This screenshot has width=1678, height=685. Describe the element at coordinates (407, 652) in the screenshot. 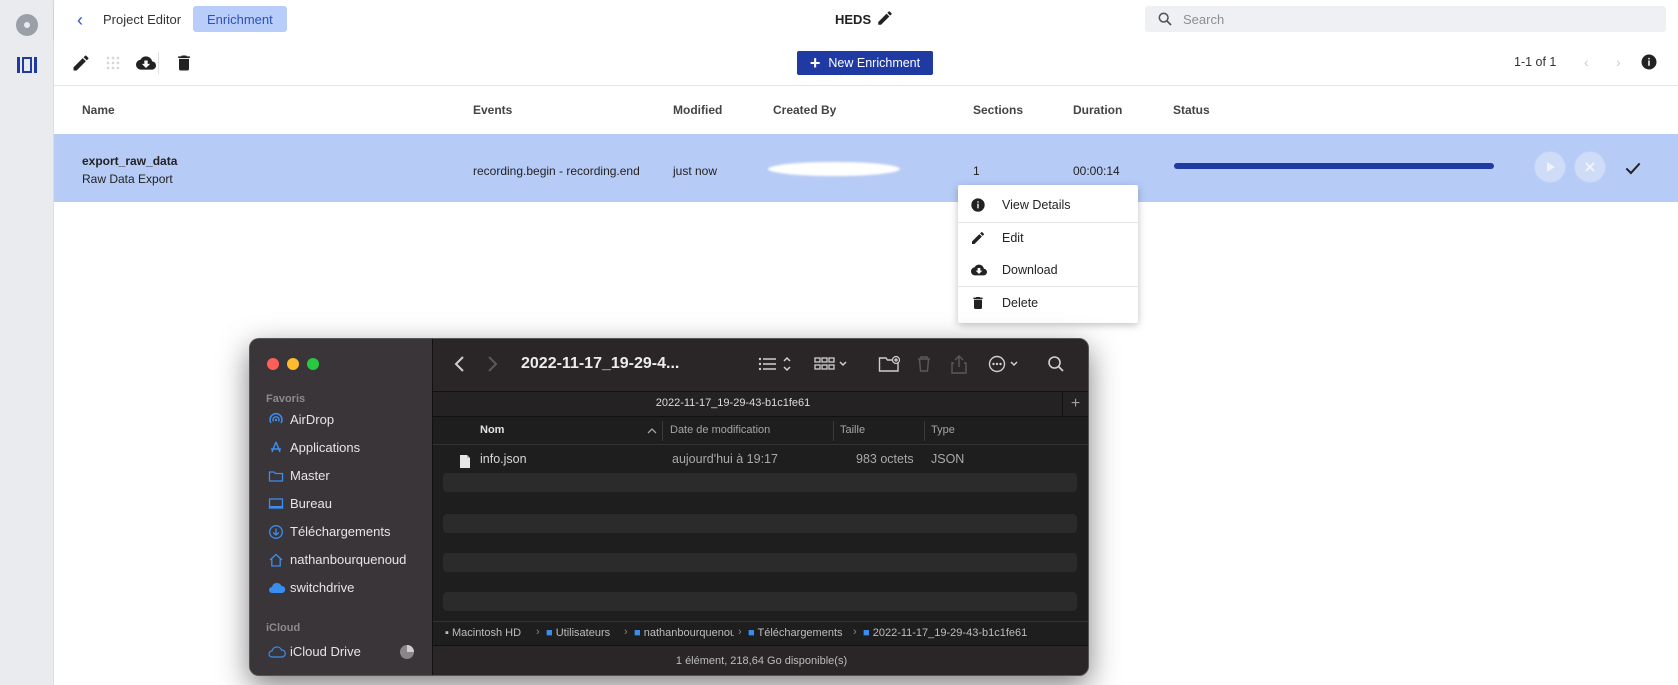

I see `sync-progress-icon` at that location.